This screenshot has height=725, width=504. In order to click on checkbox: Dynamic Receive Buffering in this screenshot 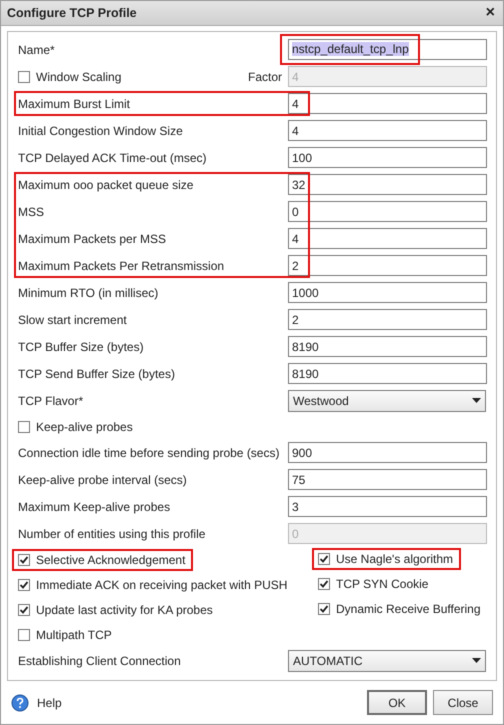, I will do `click(399, 609)`.